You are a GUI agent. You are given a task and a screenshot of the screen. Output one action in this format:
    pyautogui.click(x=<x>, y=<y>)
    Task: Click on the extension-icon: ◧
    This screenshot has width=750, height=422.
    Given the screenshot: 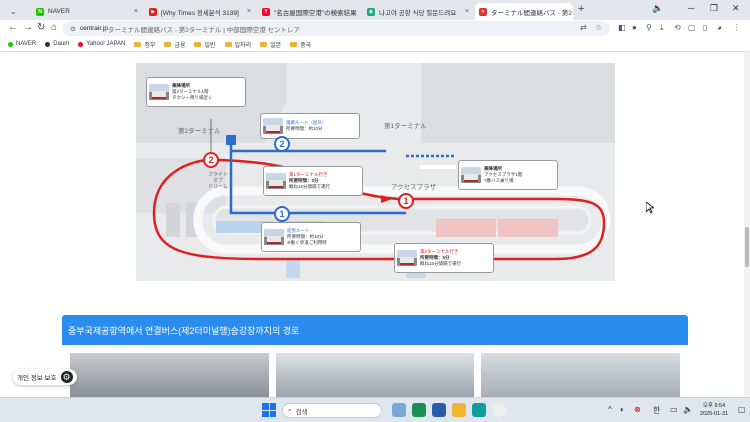 What is the action you would take?
    pyautogui.click(x=622, y=27)
    